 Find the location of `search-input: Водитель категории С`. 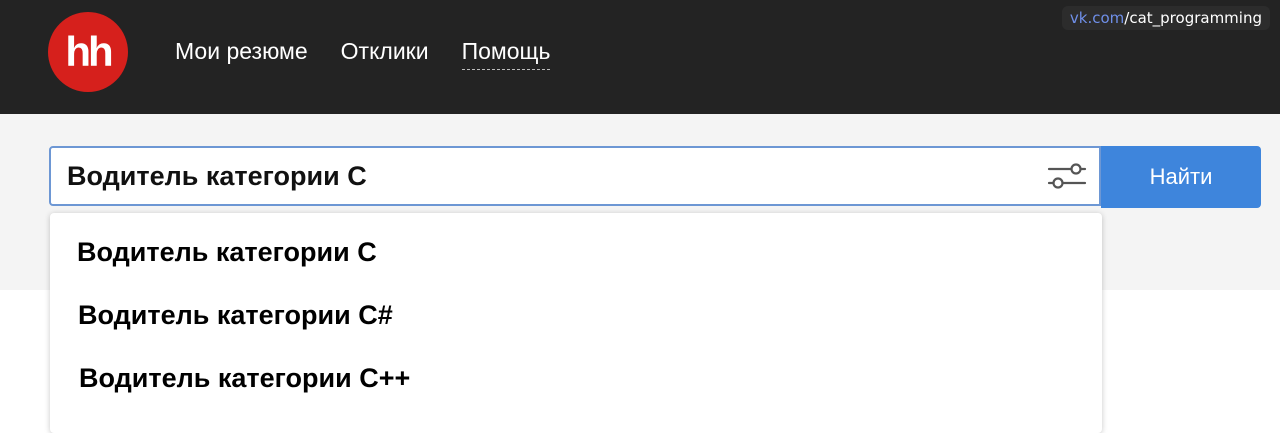

search-input: Водитель категории С is located at coordinates (575, 176).